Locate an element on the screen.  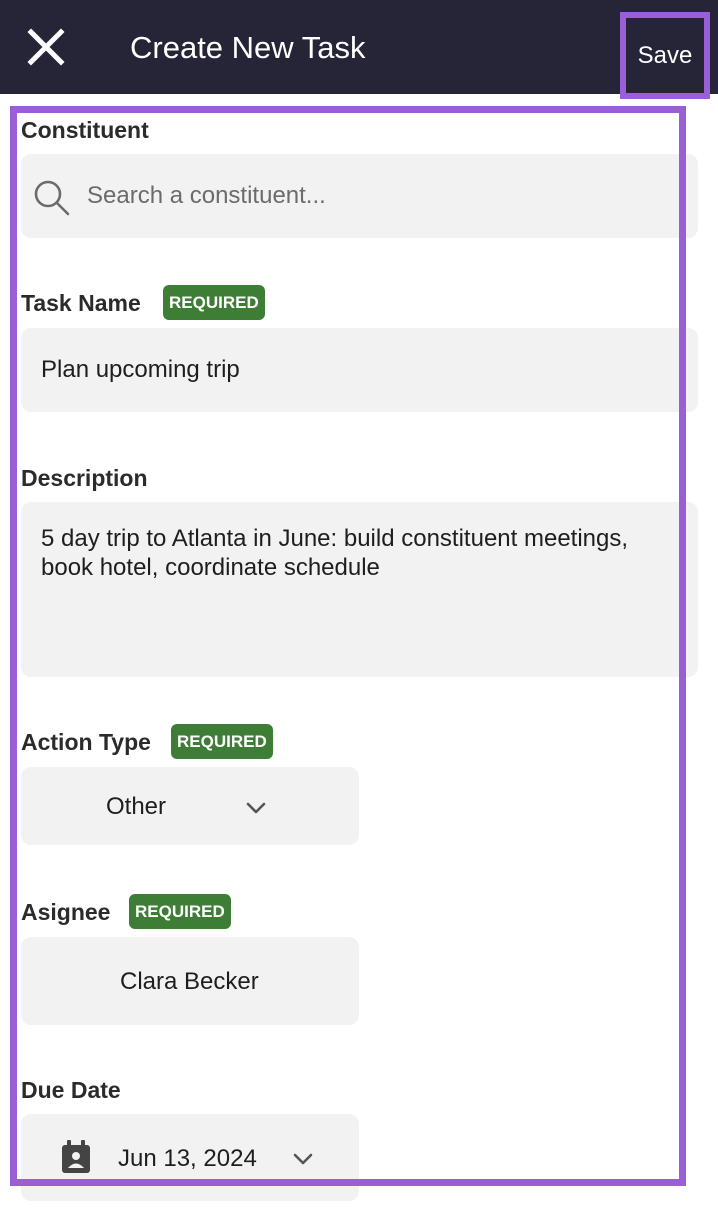
action-type-label: Action Type is located at coordinates (86, 742).